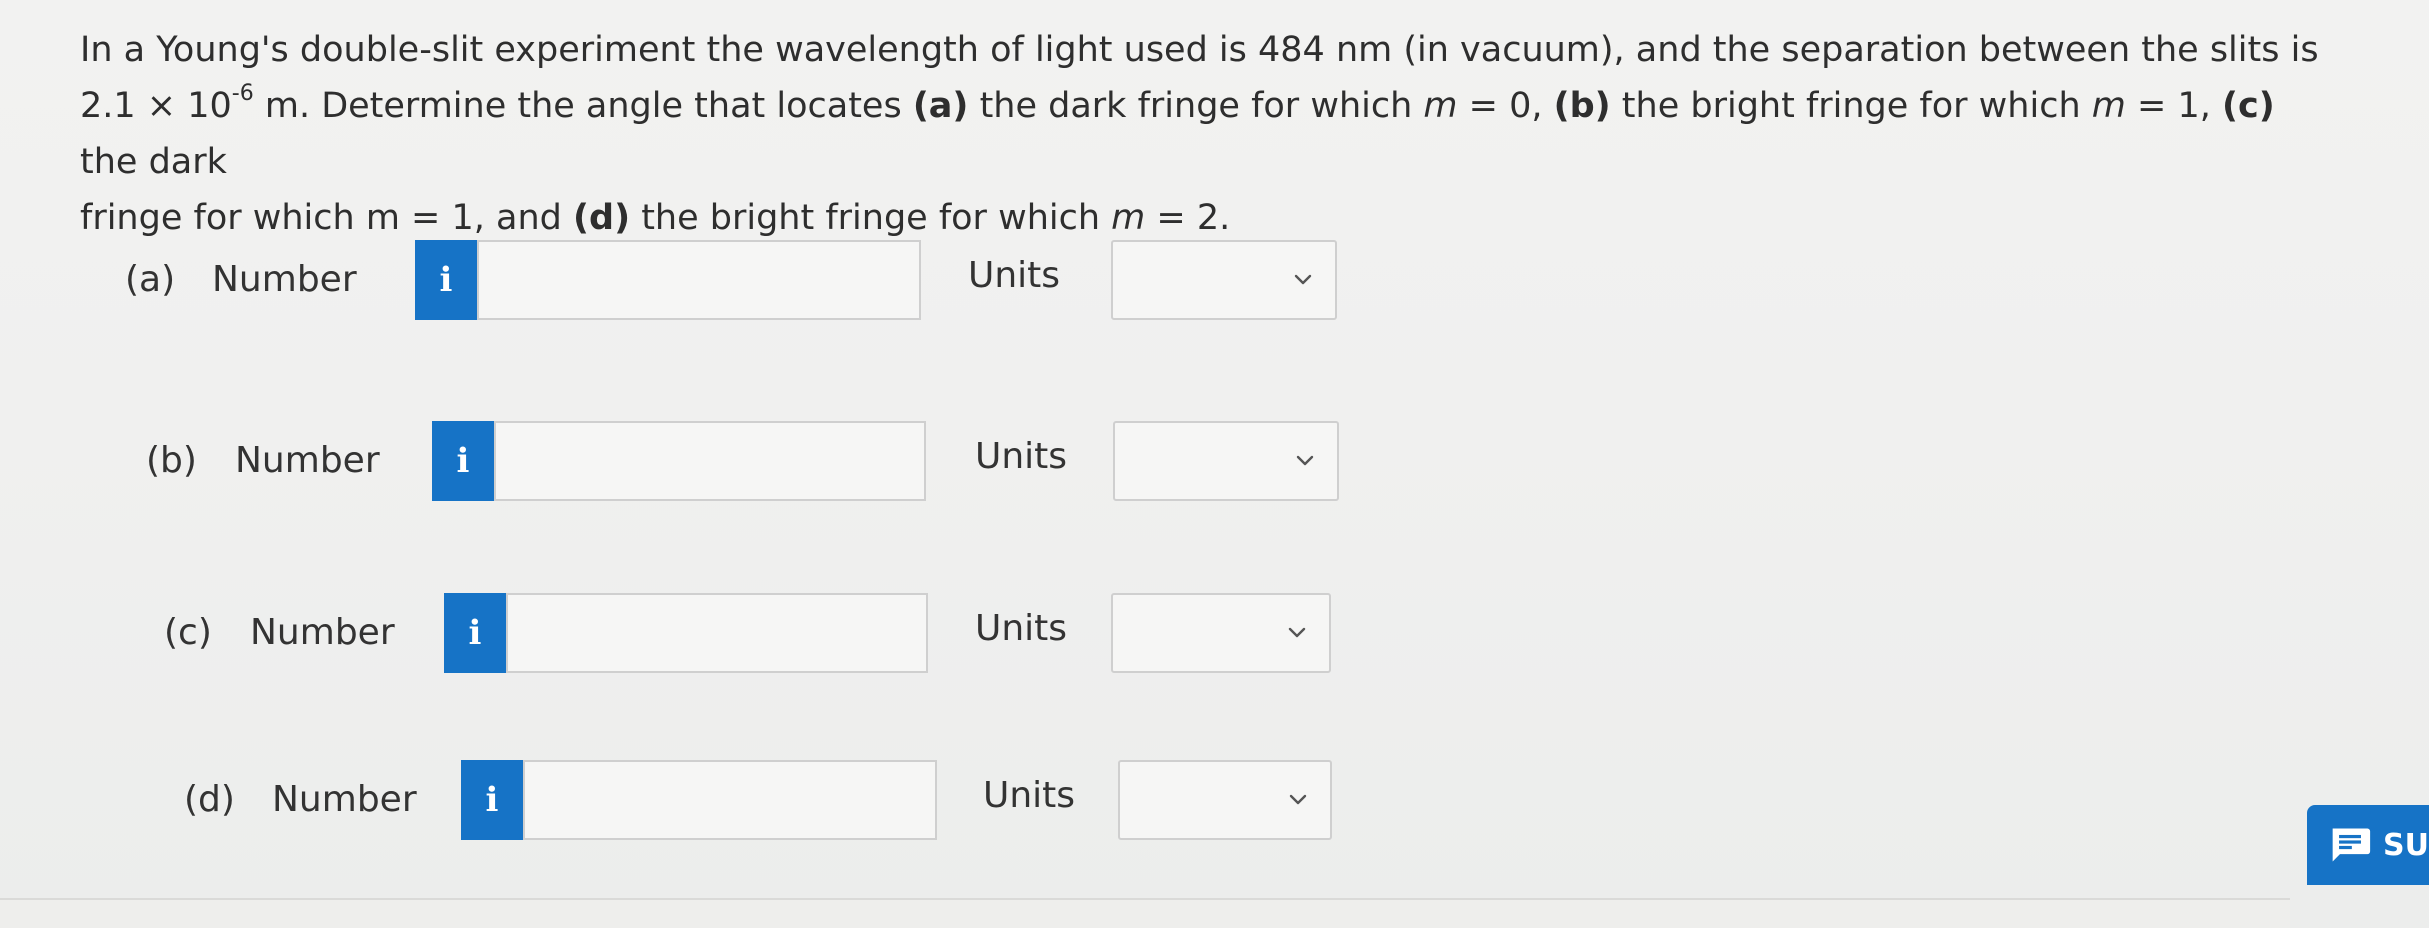  What do you see at coordinates (1505, 106) in the screenshot?
I see `m-equals-0: = 0,` at bounding box center [1505, 106].